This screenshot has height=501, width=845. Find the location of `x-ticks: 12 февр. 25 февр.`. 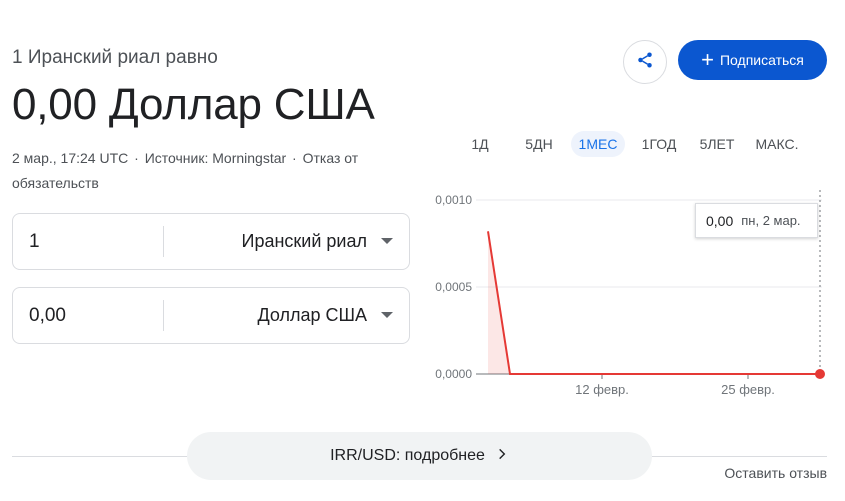

x-ticks: 12 февр. 25 февр. is located at coordinates (675, 385).